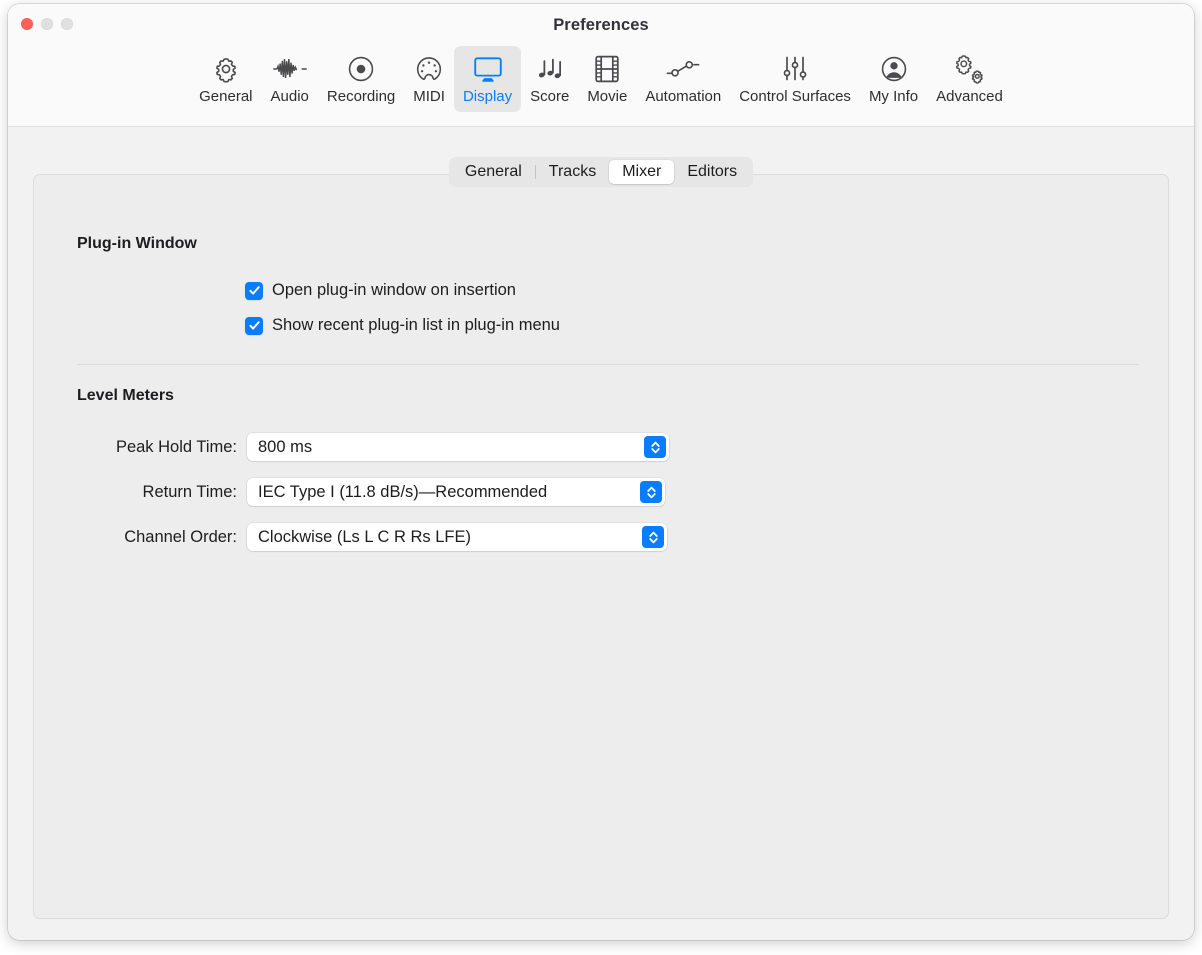  Describe the element at coordinates (608, 364) in the screenshot. I see `section-divider` at that location.